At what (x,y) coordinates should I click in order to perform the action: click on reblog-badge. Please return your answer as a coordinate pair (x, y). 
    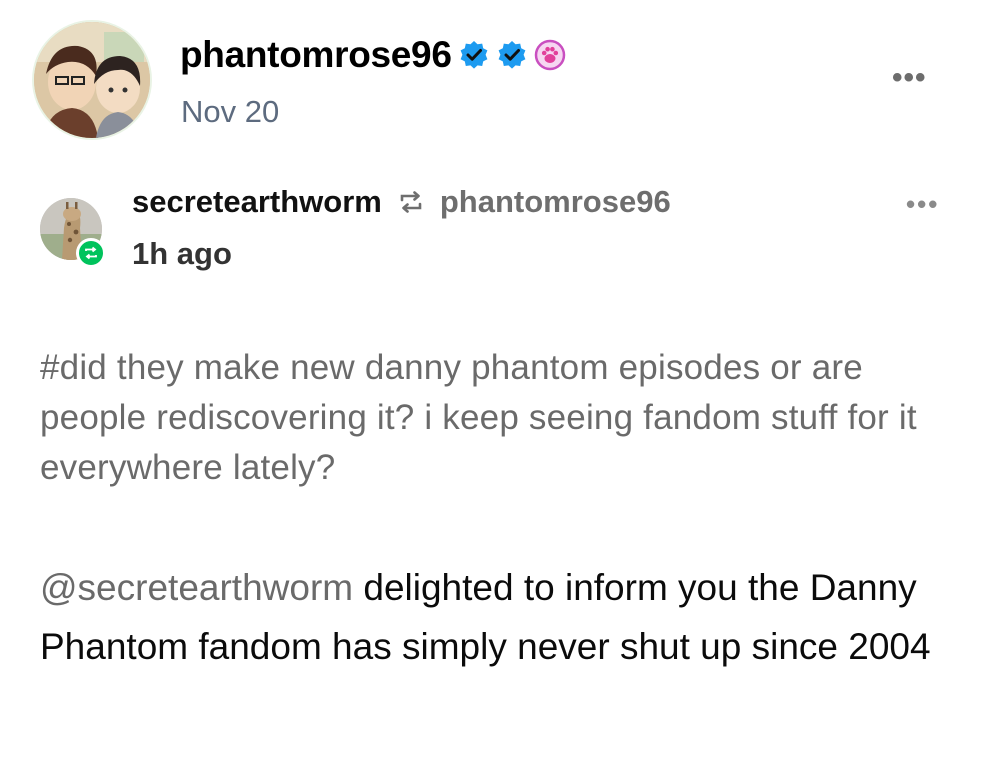
    Looking at the image, I should click on (91, 253).